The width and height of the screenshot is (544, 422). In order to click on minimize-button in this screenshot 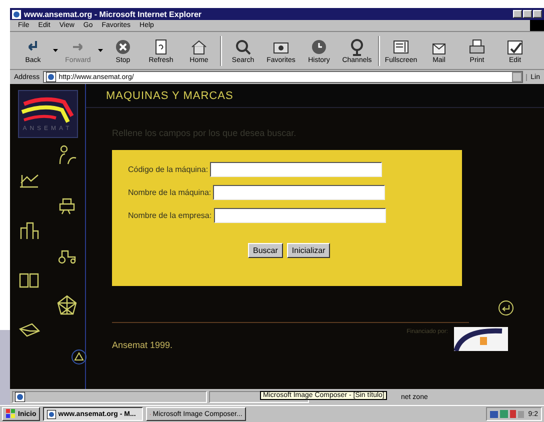, I will do `click(517, 14)`.